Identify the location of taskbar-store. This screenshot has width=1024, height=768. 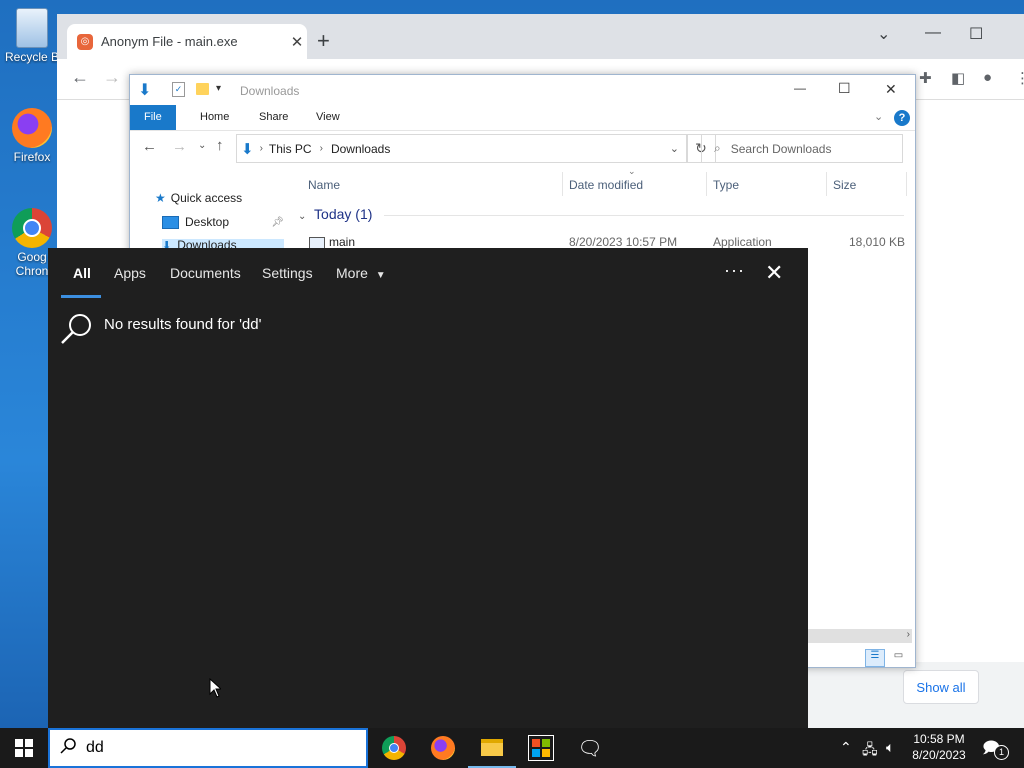
(541, 748).